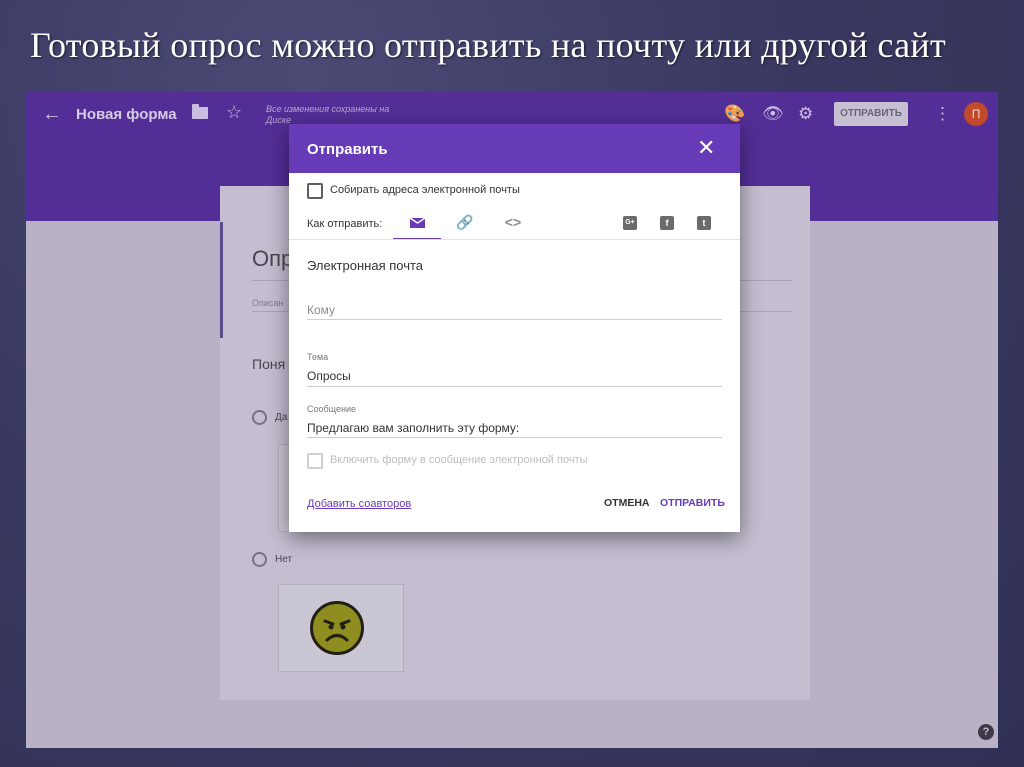 This screenshot has width=1024, height=767. What do you see at coordinates (425, 190) in the screenshot?
I see `collect-emails-label: Собирать адреса электронной почты` at bounding box center [425, 190].